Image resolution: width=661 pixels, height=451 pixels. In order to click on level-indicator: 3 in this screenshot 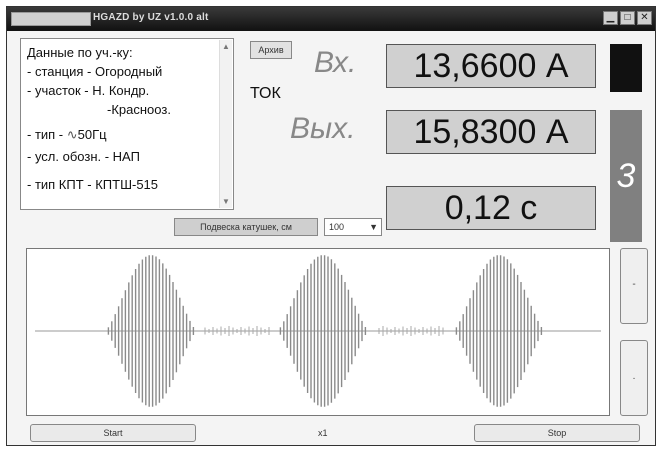, I will do `click(626, 176)`.